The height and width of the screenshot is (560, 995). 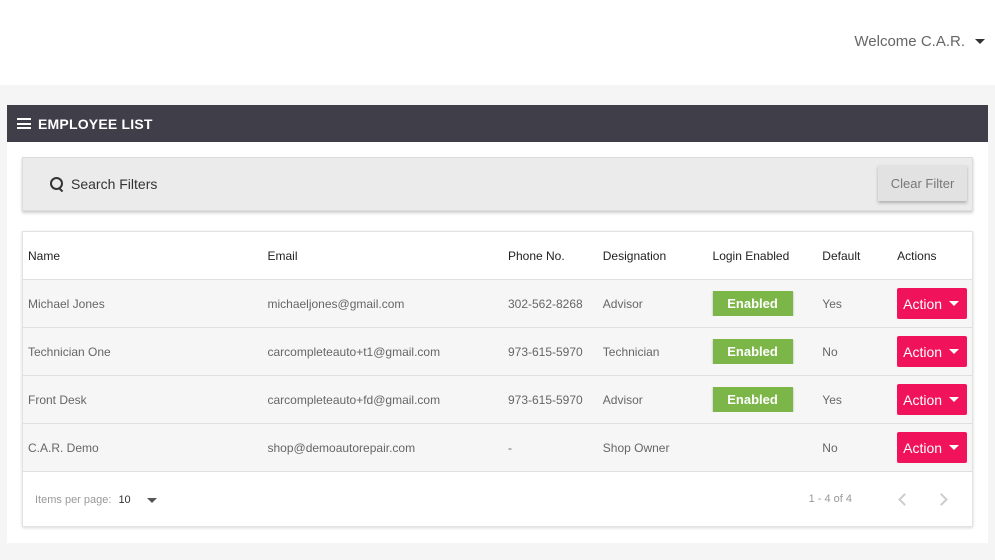 I want to click on column-header-email: Email, so click(x=382, y=256).